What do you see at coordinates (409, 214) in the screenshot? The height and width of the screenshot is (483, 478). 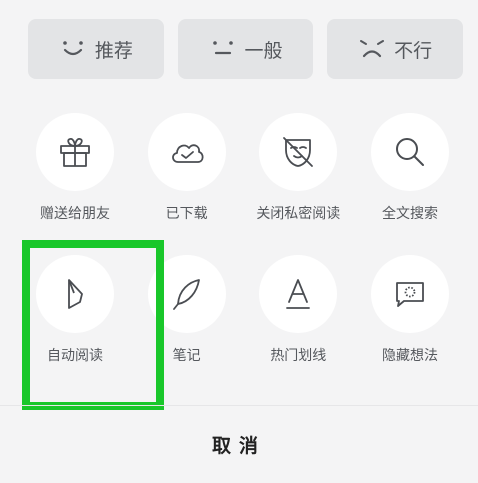 I see `full-text-search-label: 全文搜索` at bounding box center [409, 214].